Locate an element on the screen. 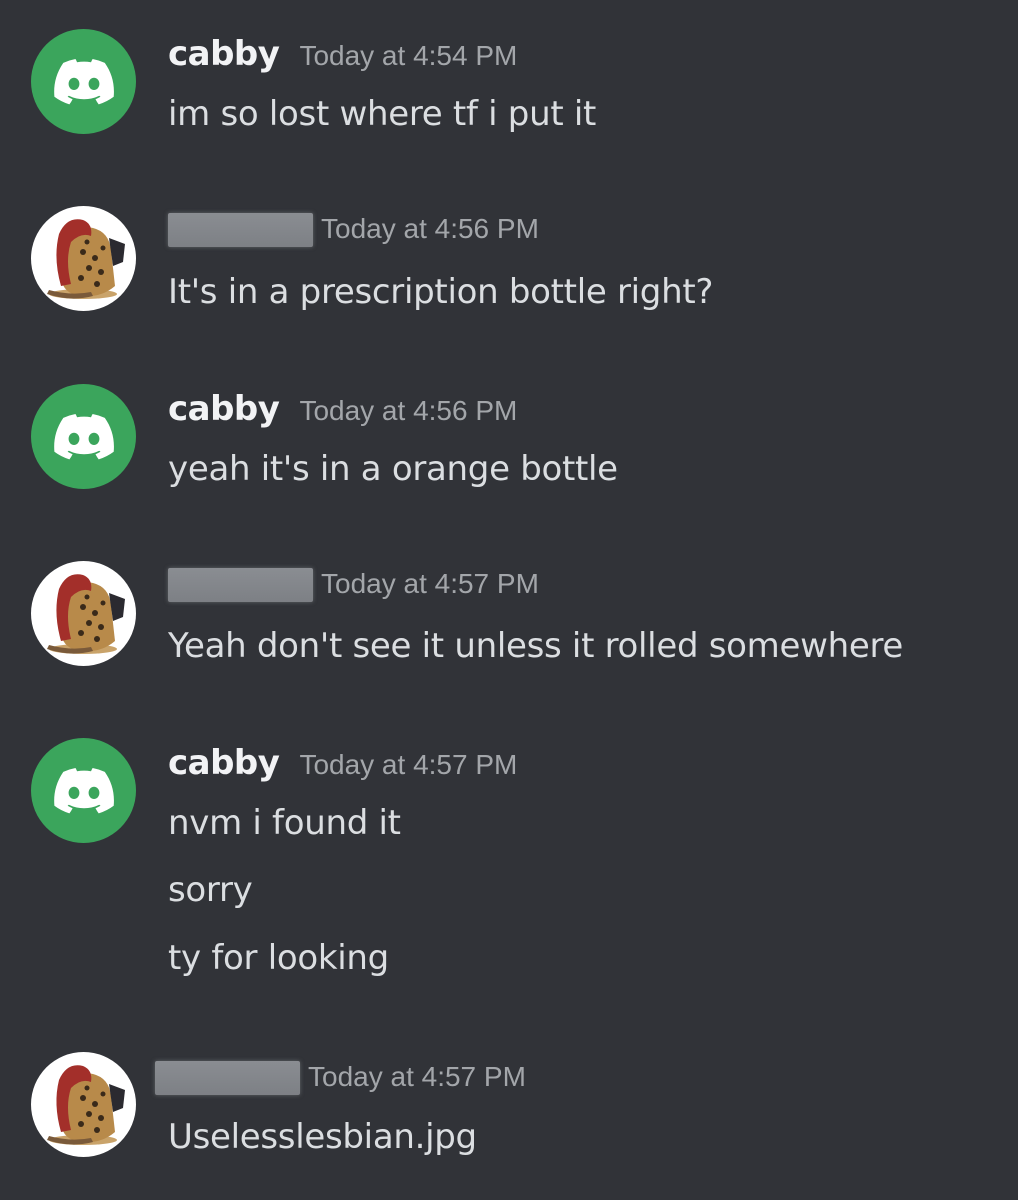 The height and width of the screenshot is (1200, 1018). message-text: im so lost where tf i put it is located at coordinates (382, 114).